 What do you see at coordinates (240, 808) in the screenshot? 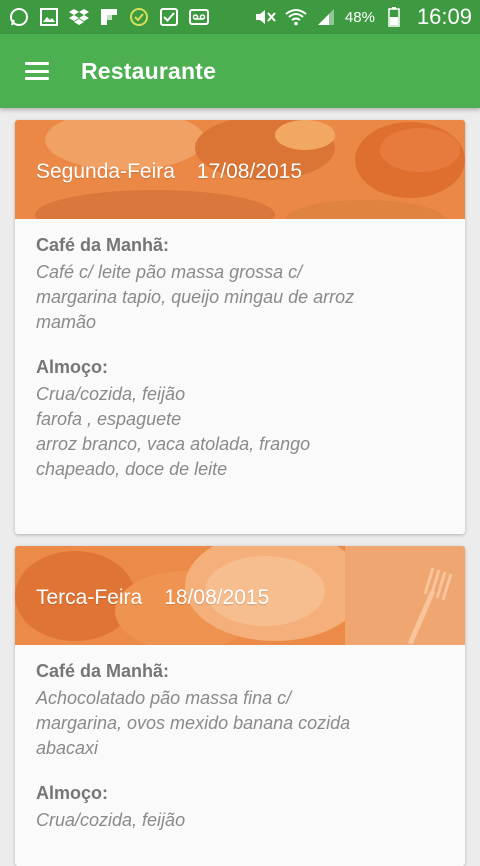
I see `meal-lunch: Almoço: Crua/cozida, feijão` at bounding box center [240, 808].